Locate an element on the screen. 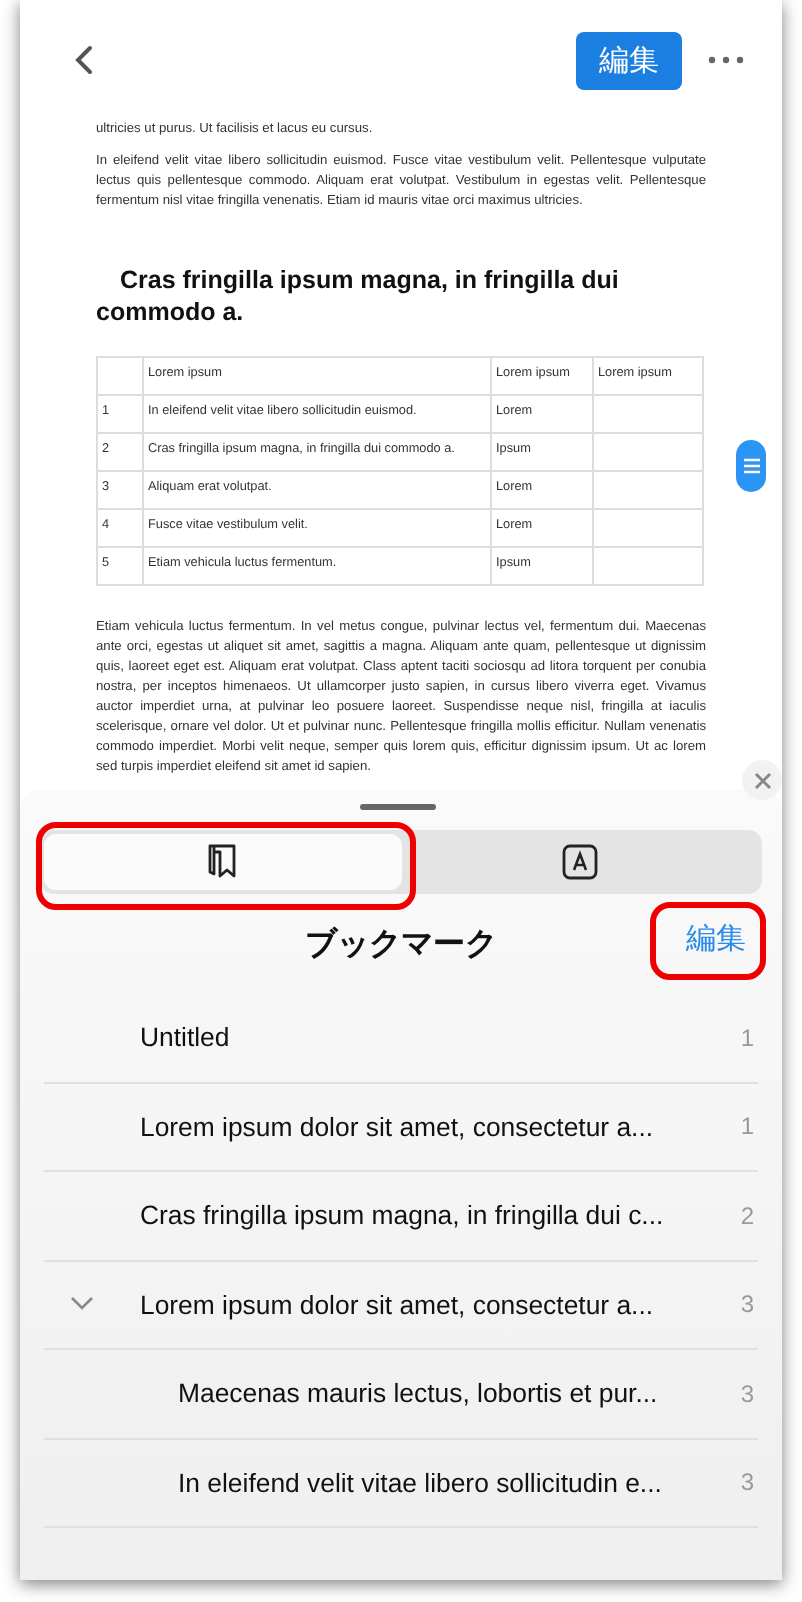 Image resolution: width=802 pixels, height=1602 pixels. bookmark-item: In eleifend velit vitae libero sollicitudin e... 3 is located at coordinates (401, 1483).